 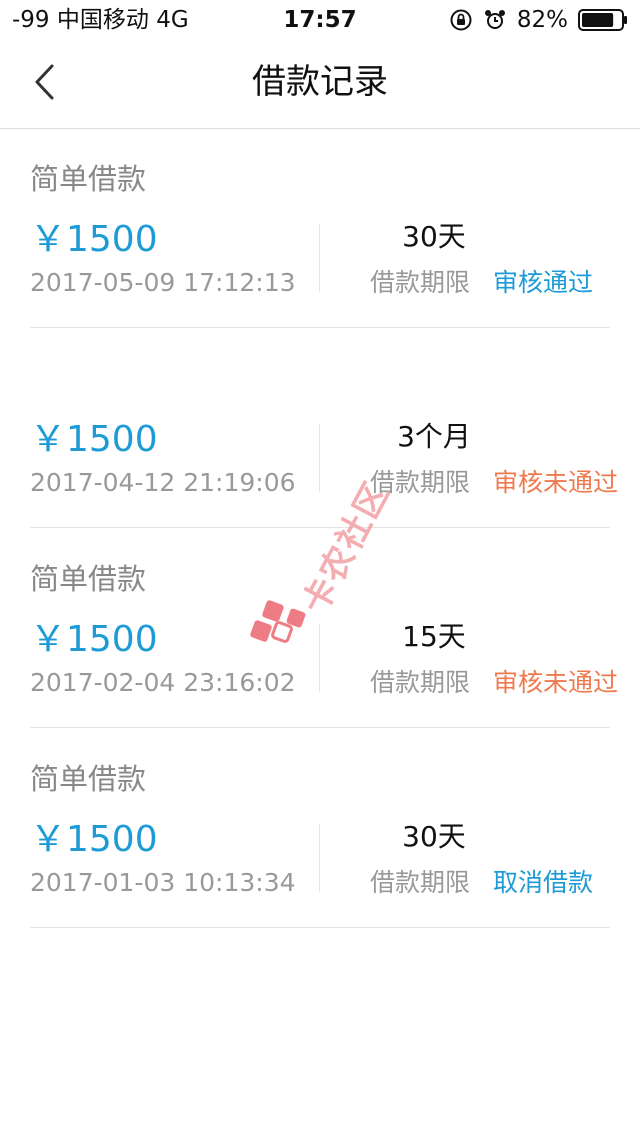 I want to click on alarm-icon, so click(x=495, y=20).